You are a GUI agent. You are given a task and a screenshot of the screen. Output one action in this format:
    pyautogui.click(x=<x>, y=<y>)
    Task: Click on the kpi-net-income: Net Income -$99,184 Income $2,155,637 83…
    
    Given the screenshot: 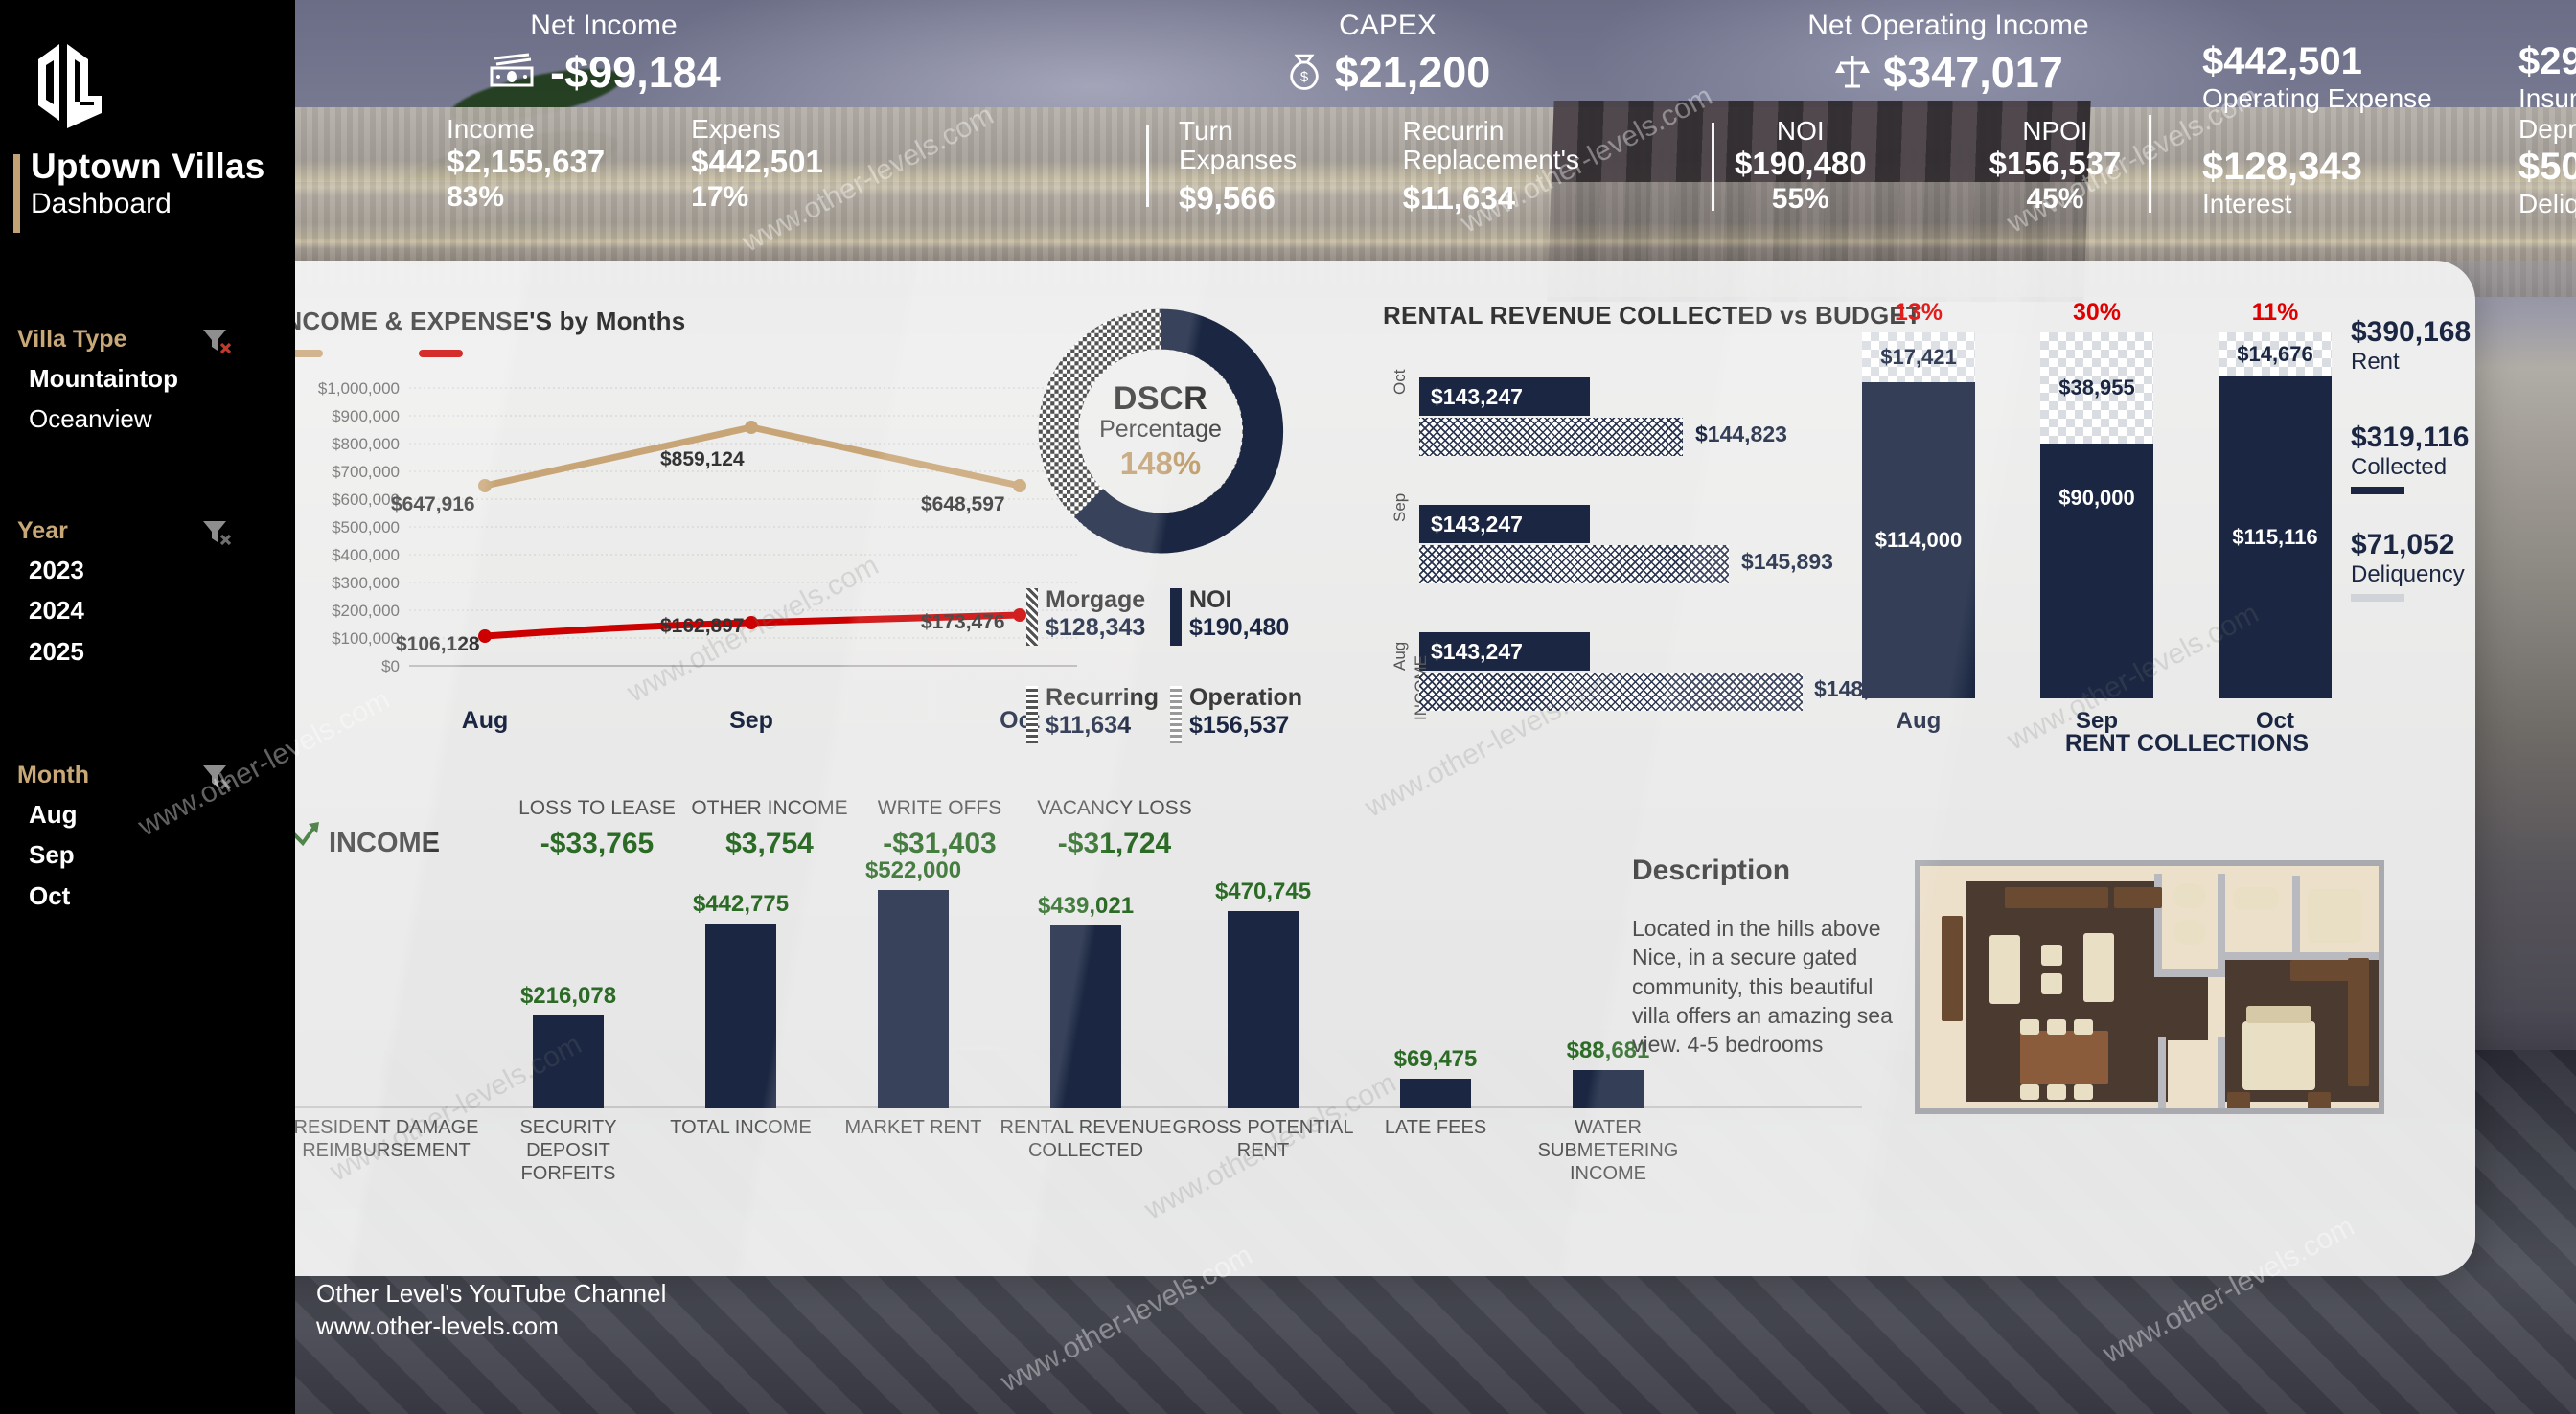 What is the action you would take?
    pyautogui.click(x=612, y=112)
    